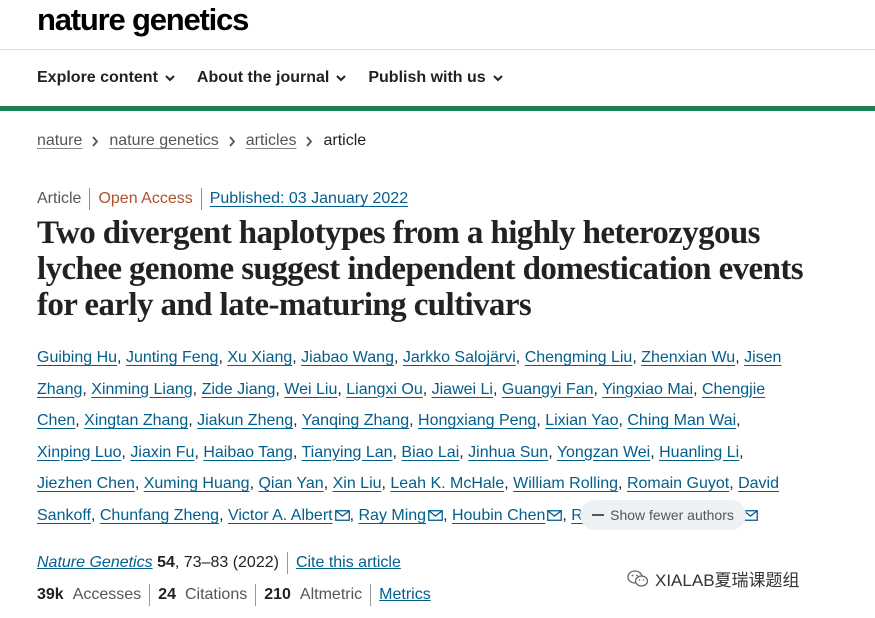 The image size is (875, 618). What do you see at coordinates (141, 389) in the screenshot?
I see `author-link: Xinming Liang` at bounding box center [141, 389].